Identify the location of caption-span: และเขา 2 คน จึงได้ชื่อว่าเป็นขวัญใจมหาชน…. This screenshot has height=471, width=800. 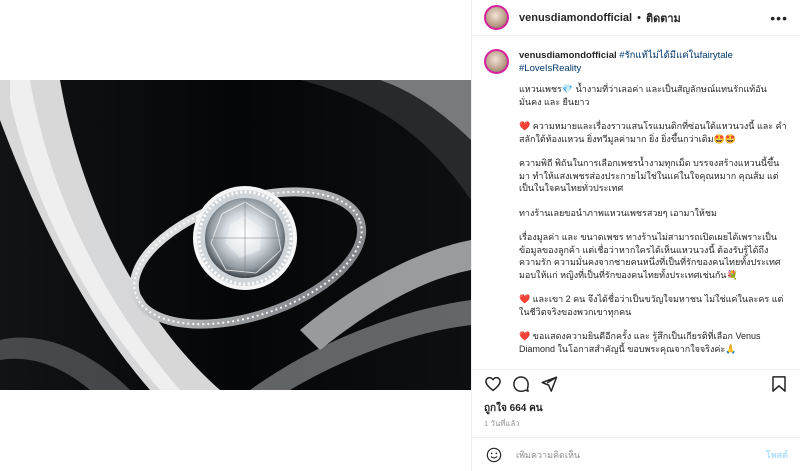
(651, 305).